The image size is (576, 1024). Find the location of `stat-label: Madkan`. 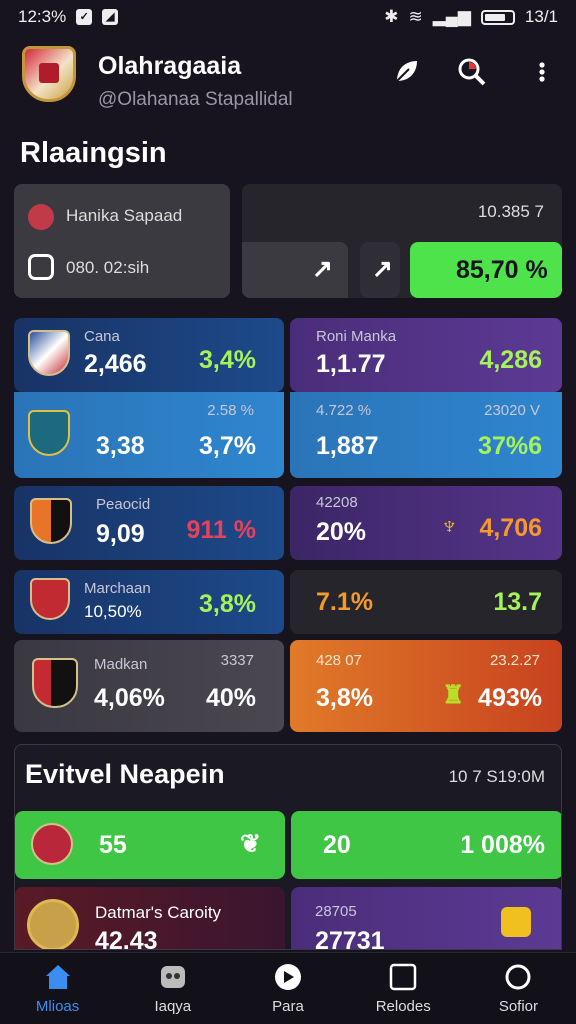

stat-label: Madkan is located at coordinates (121, 664).